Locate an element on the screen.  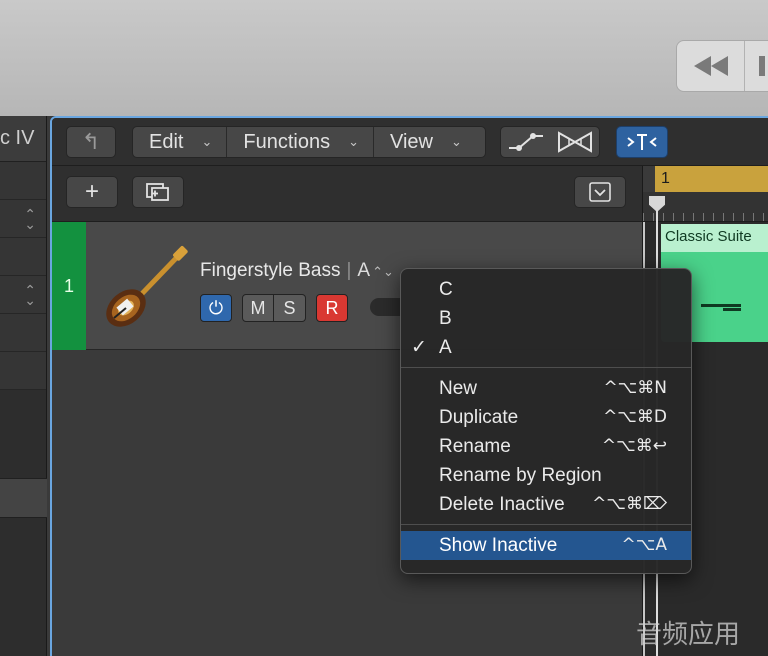
rewind-button is located at coordinates (711, 66).